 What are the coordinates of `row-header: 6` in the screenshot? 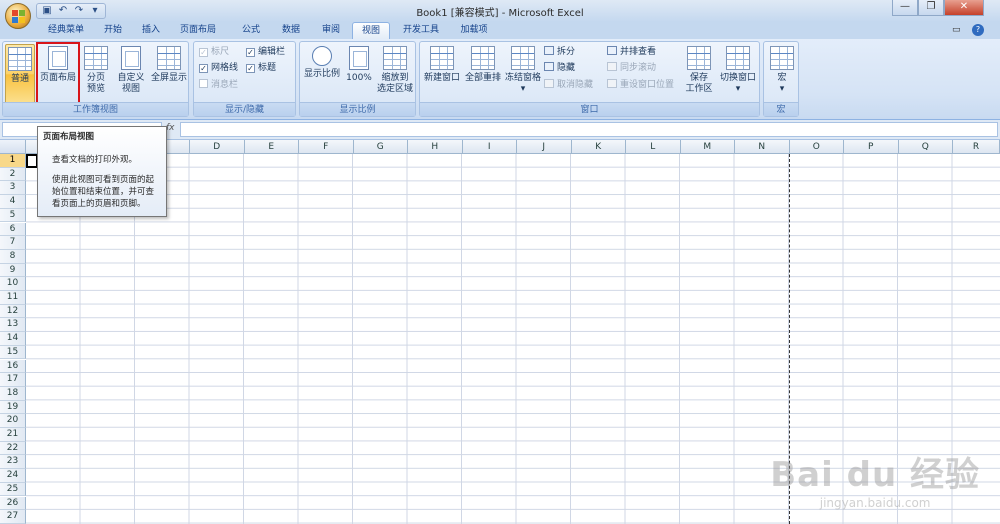 It's located at (13, 229).